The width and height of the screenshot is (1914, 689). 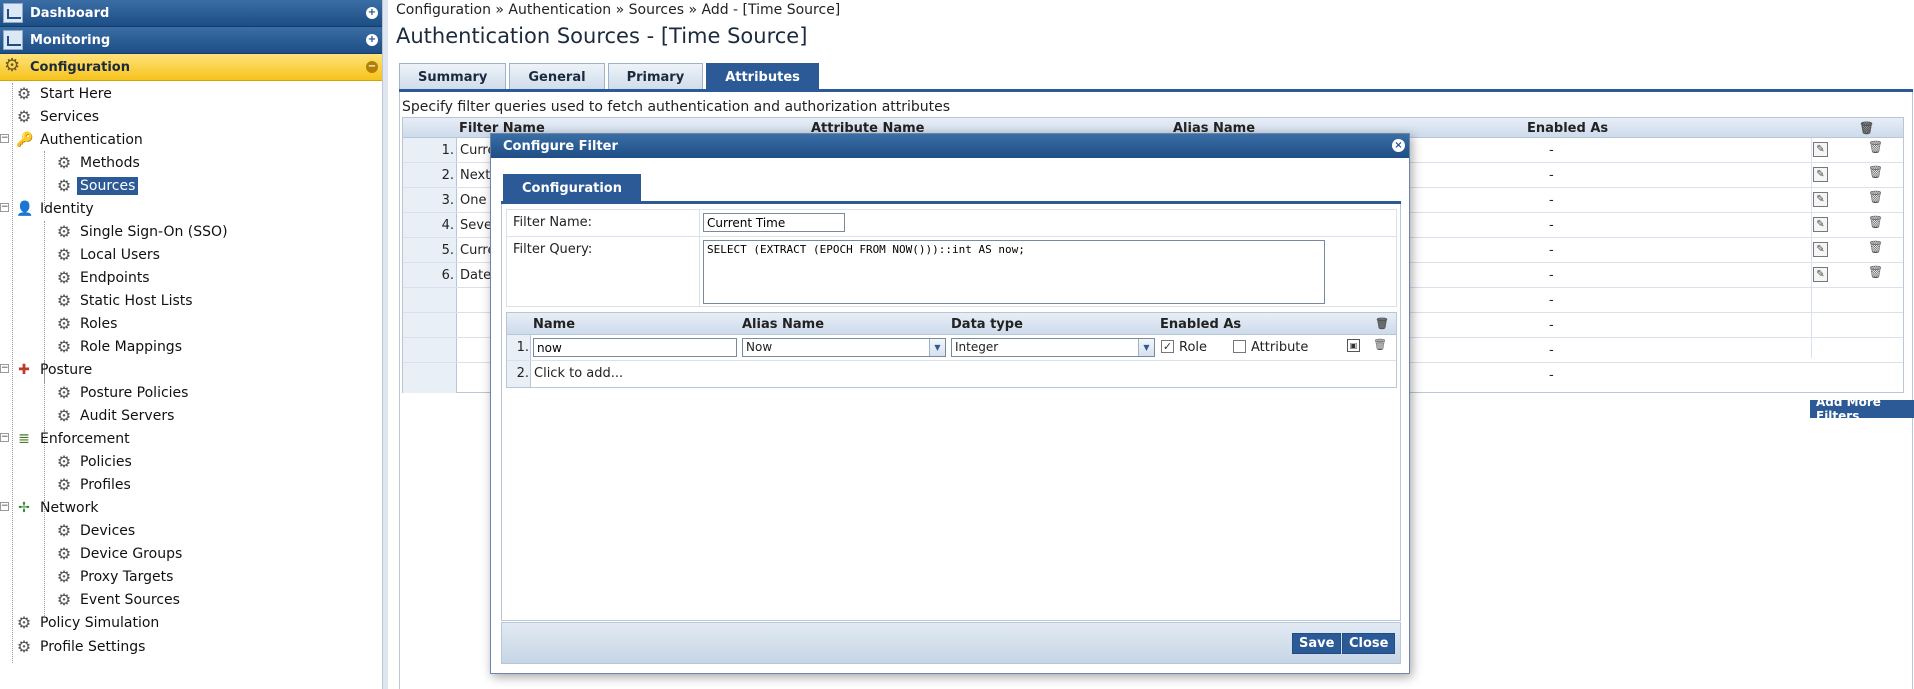 I want to click on tree-item-sso: ⚙ Single Sign-On (SSO), so click(x=143, y=232).